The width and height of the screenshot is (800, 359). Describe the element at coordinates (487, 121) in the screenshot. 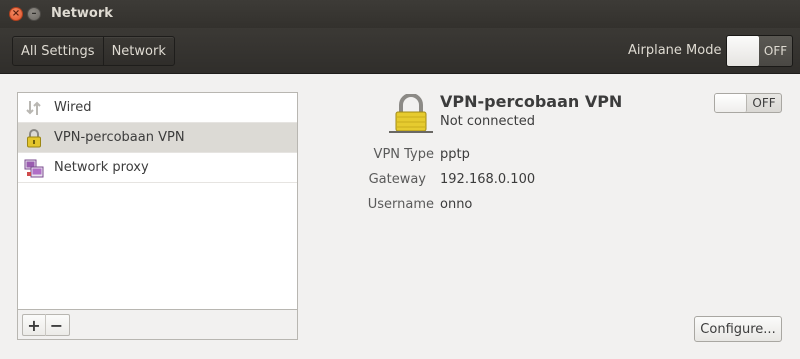

I see `connection-status: Not connected` at that location.